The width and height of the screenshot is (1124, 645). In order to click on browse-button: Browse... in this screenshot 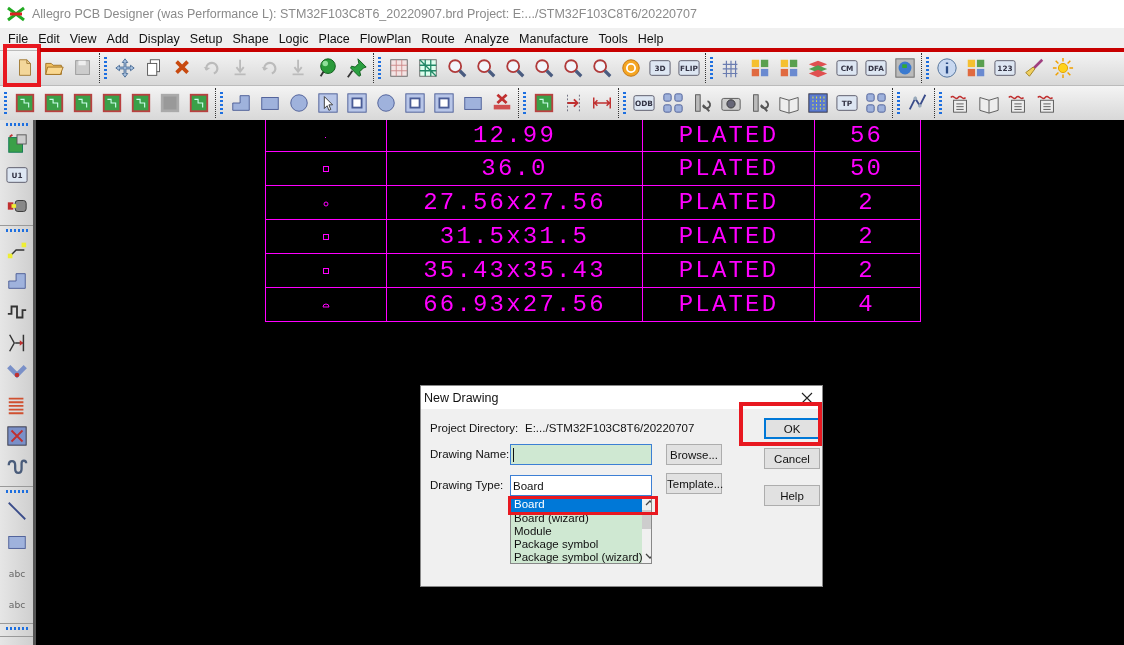, I will do `click(694, 454)`.